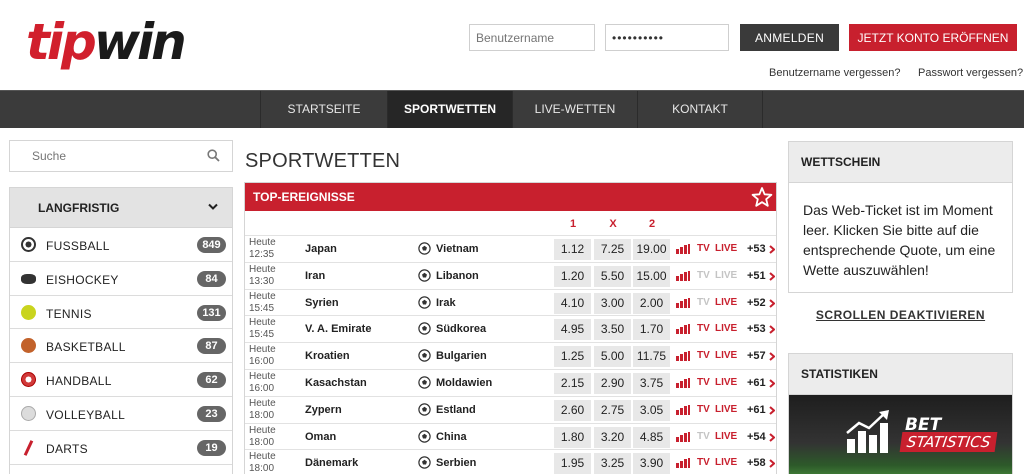 The image size is (1024, 474). Describe the element at coordinates (651, 383) in the screenshot. I see `odd-button-2: 3.75` at that location.